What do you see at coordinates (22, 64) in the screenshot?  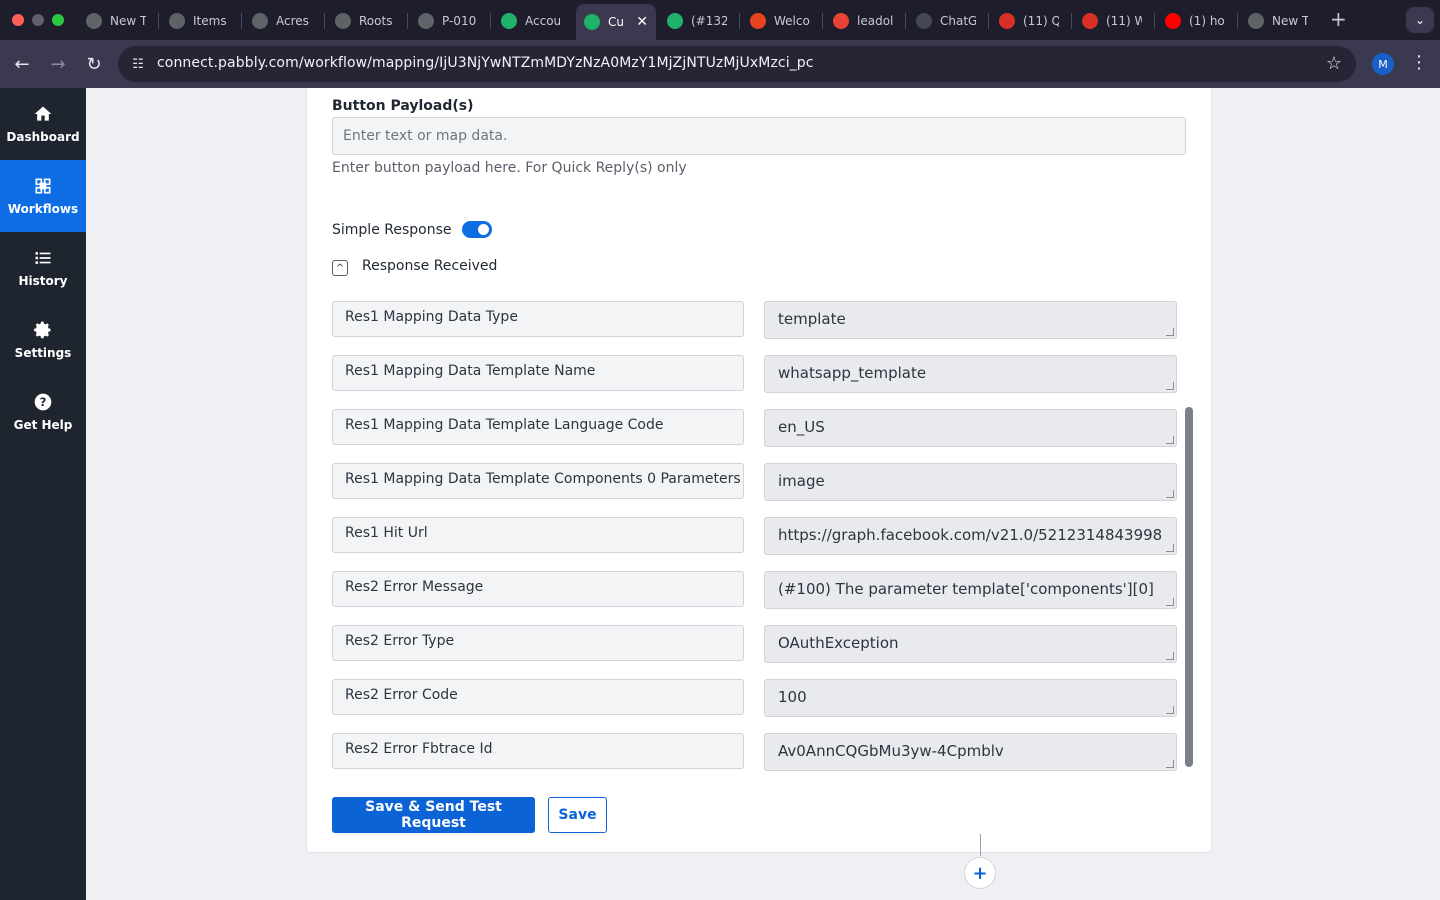 I see `back-icon: ←` at bounding box center [22, 64].